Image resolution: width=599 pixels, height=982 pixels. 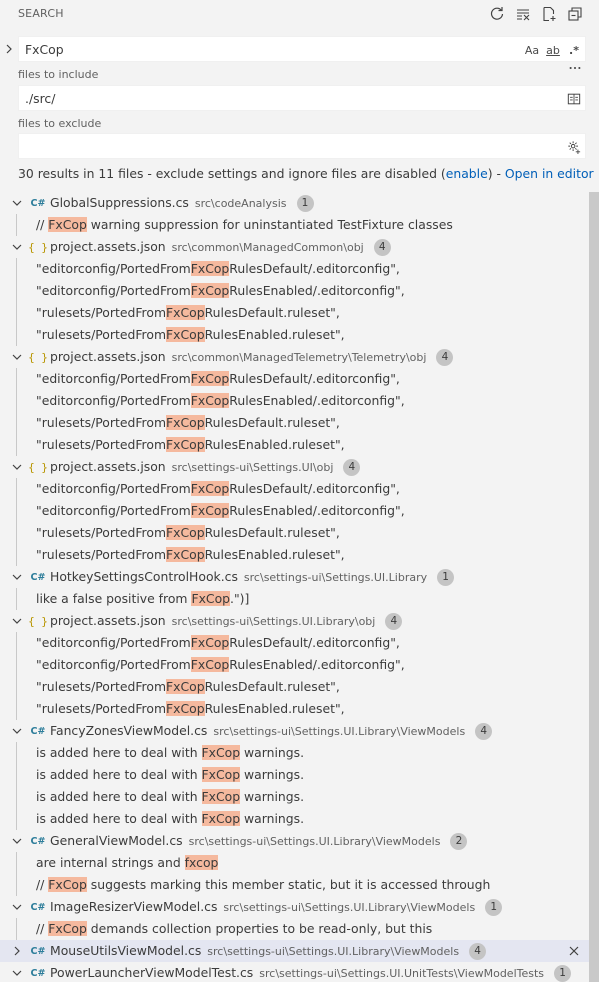 I want to click on refresh-icon, so click(x=497, y=14).